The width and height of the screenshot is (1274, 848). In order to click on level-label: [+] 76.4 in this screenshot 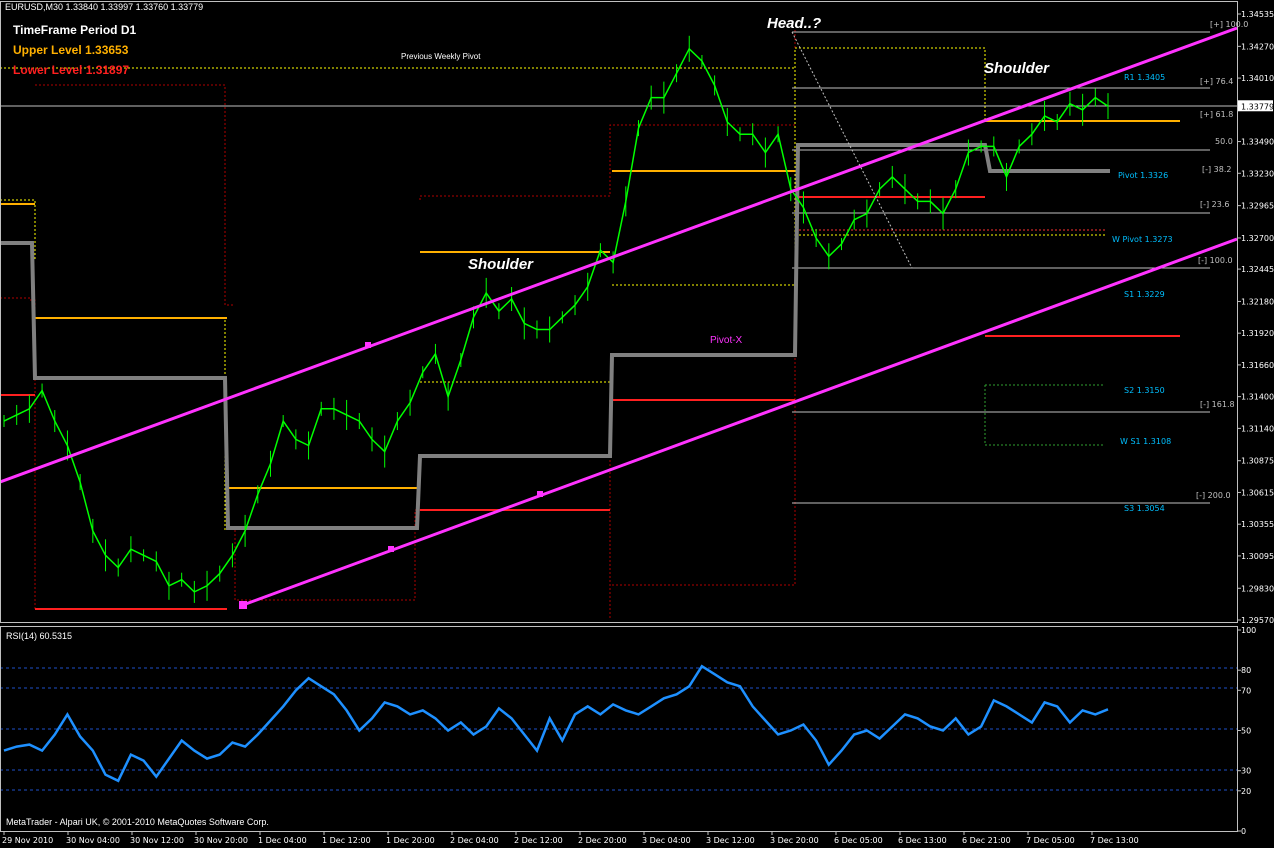, I will do `click(1216, 81)`.